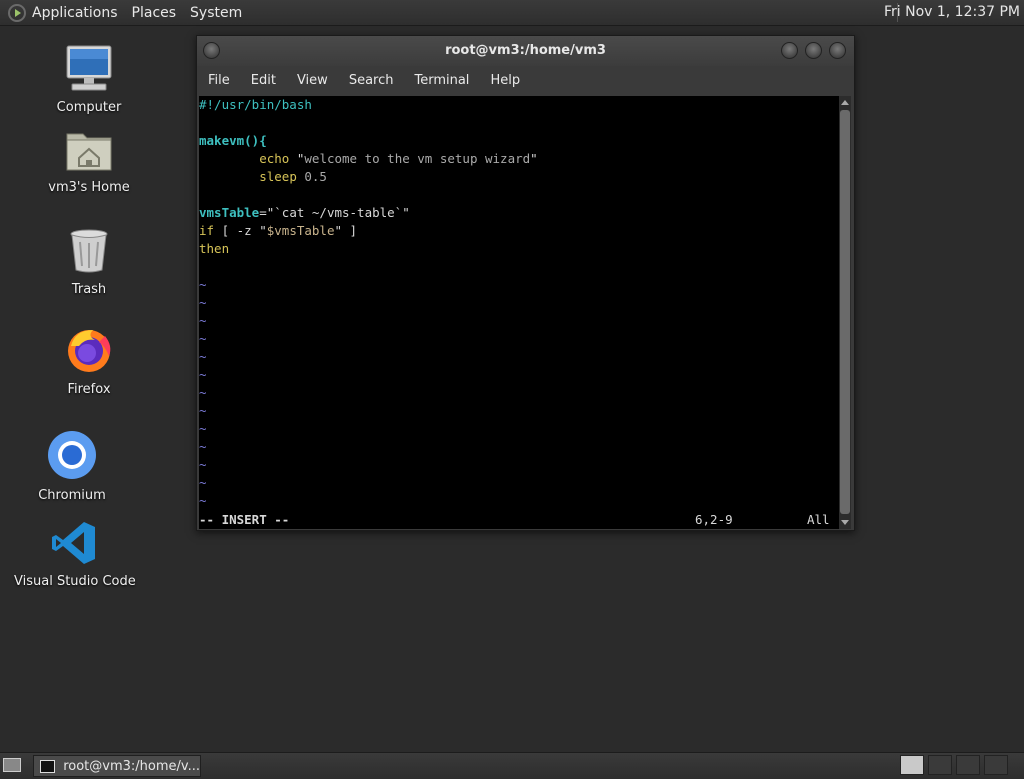 The height and width of the screenshot is (779, 1024). What do you see at coordinates (519, 520) in the screenshot?
I see `vim-status-line: -- INSERT -- 6,2-9 All` at bounding box center [519, 520].